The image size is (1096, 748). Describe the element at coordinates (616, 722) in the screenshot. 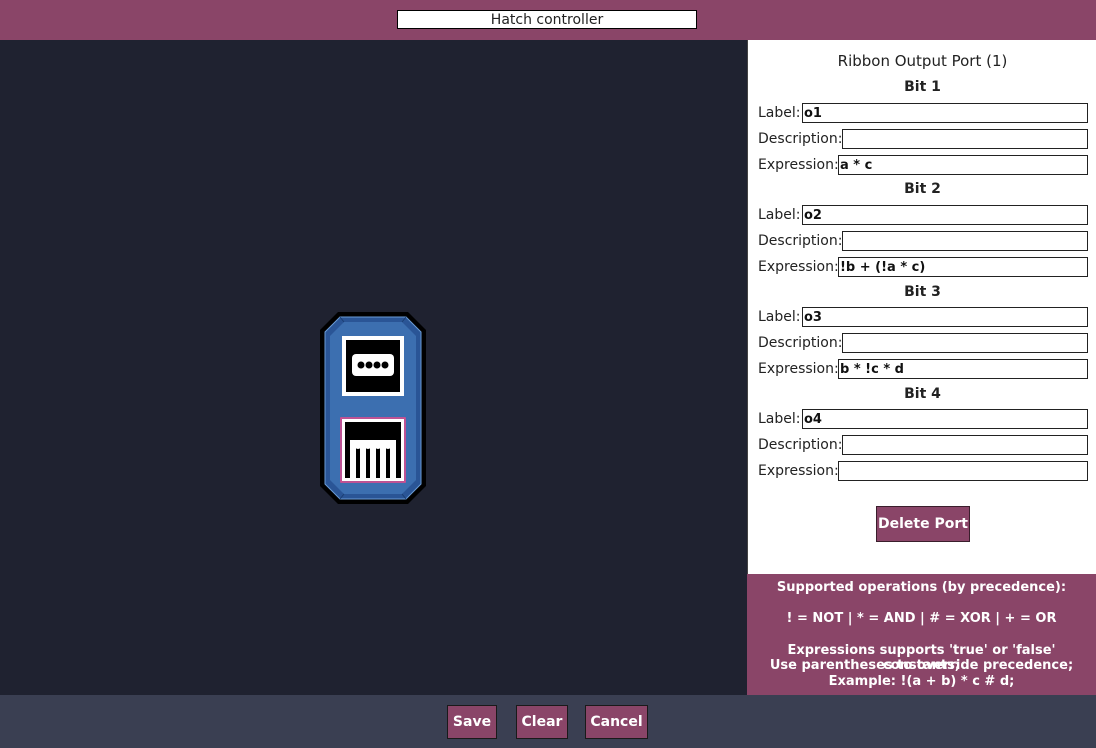

I see `cancel-button: Cancel` at that location.